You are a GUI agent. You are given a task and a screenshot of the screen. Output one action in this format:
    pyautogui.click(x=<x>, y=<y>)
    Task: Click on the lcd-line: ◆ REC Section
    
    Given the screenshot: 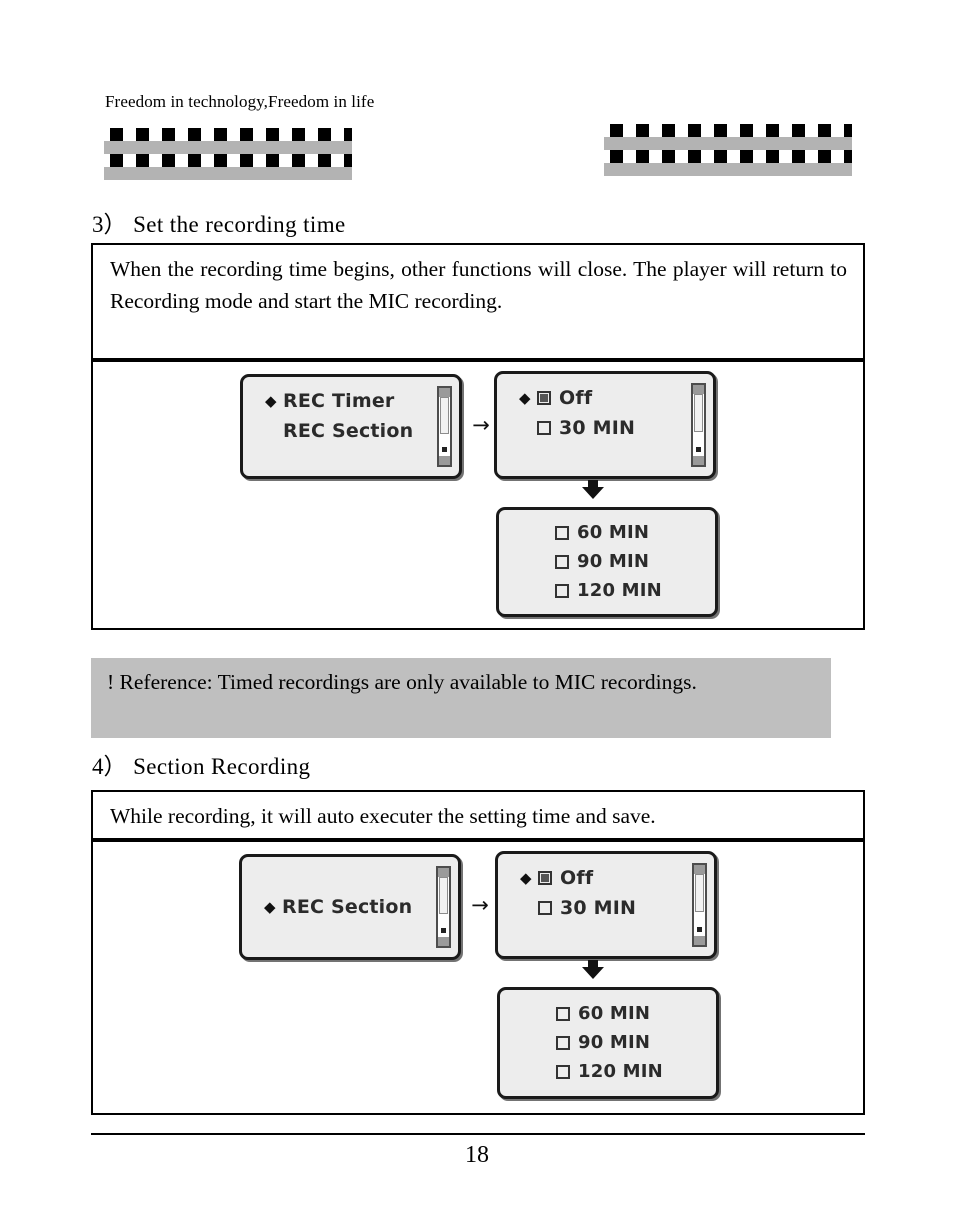 What is the action you would take?
    pyautogui.click(x=338, y=907)
    